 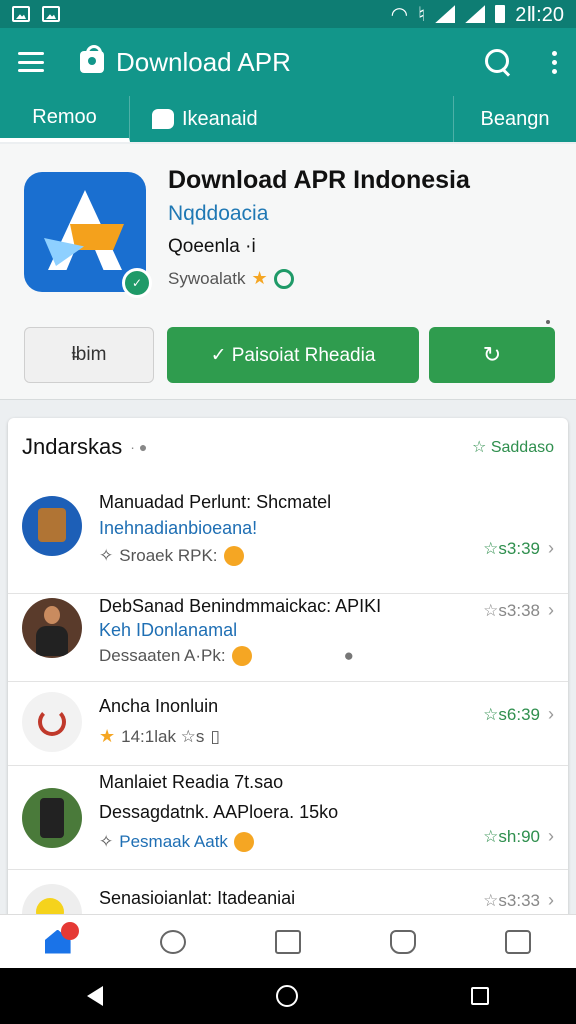 What do you see at coordinates (89, 355) in the screenshot?
I see `secondary-button: ƚ̵bim` at bounding box center [89, 355].